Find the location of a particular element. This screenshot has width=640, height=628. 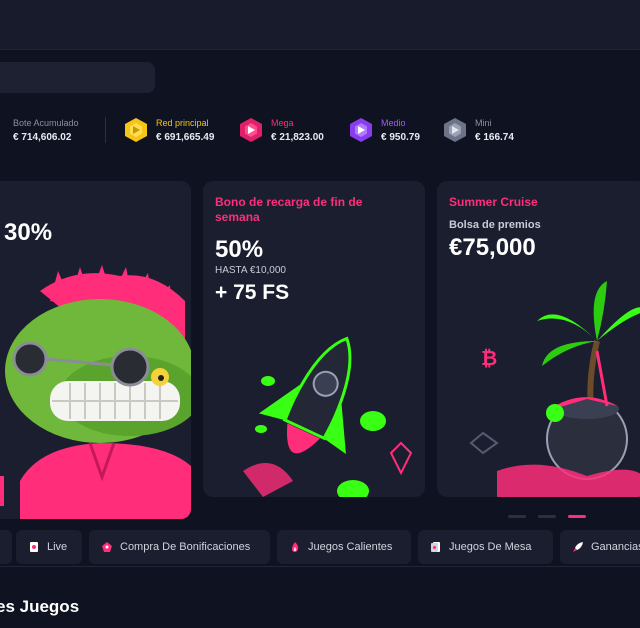

jackpot-total: Bote Acumulado € 714,606.02 is located at coordinates (46, 130).